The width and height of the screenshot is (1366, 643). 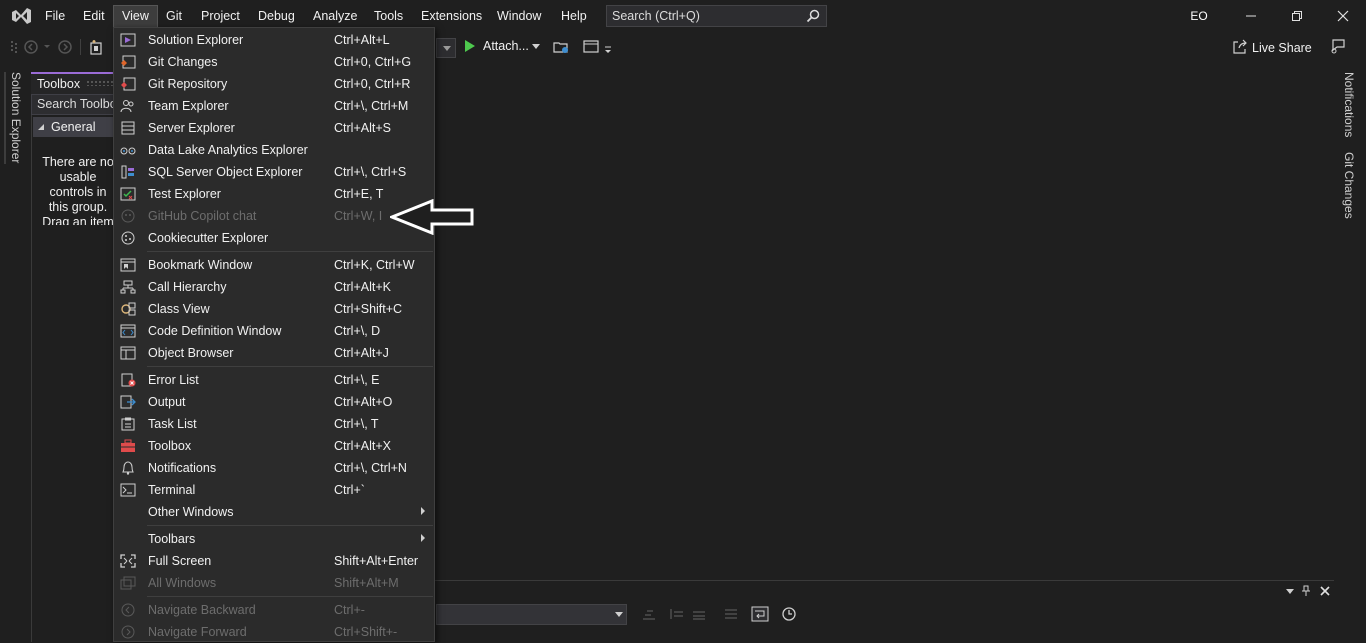 I want to click on menu-item-toolbox: Toolbox Ctrl+Alt+X, so click(x=274, y=446).